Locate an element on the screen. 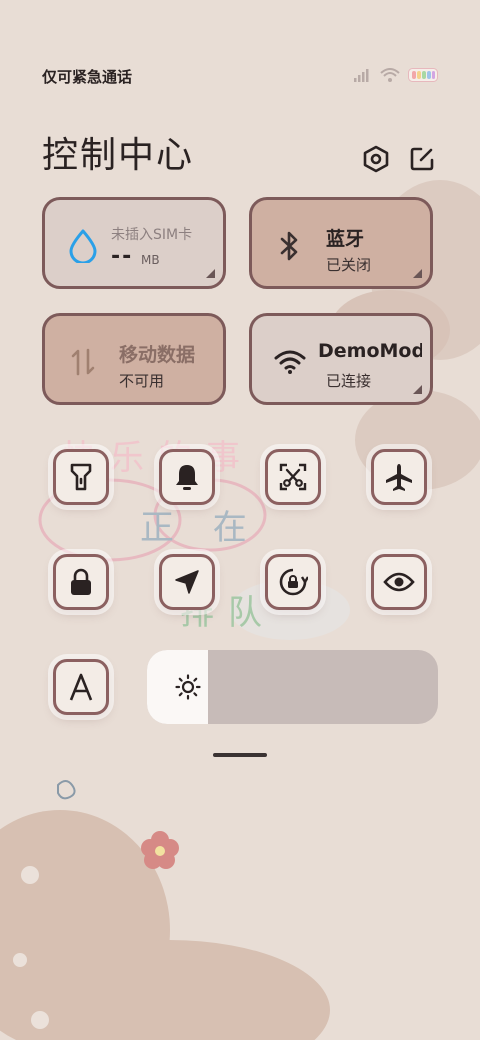  auto-brightness-toggle is located at coordinates (81, 687).